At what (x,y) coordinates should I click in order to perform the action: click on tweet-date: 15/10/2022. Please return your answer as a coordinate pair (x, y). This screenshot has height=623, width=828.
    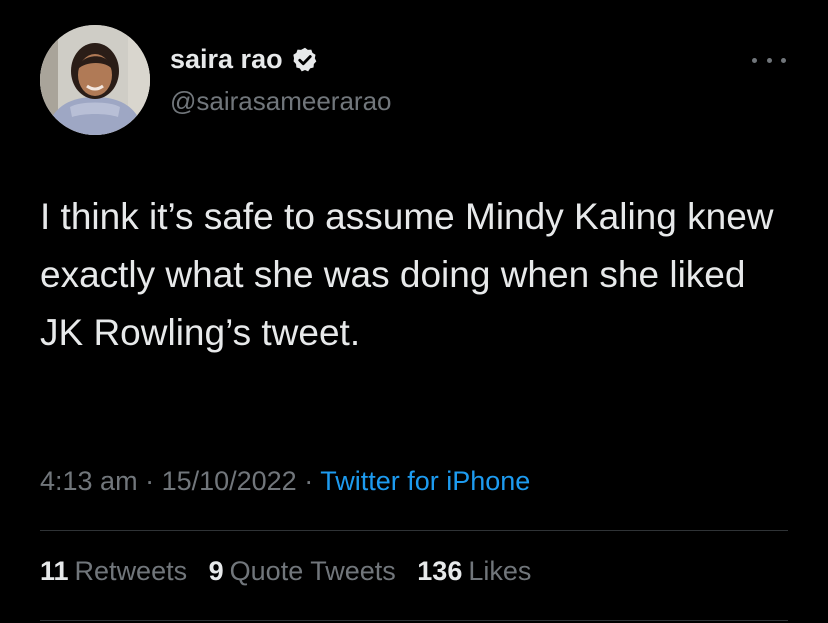
    Looking at the image, I should click on (229, 481).